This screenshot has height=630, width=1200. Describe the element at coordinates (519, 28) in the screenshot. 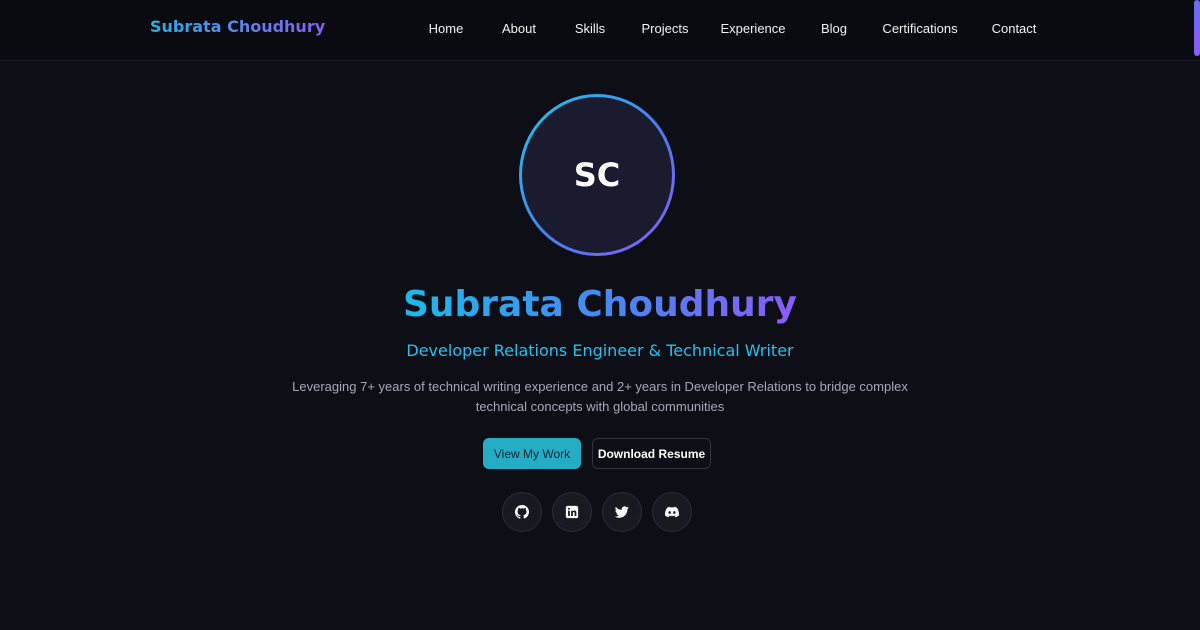

I see `nav-link-about: About` at that location.